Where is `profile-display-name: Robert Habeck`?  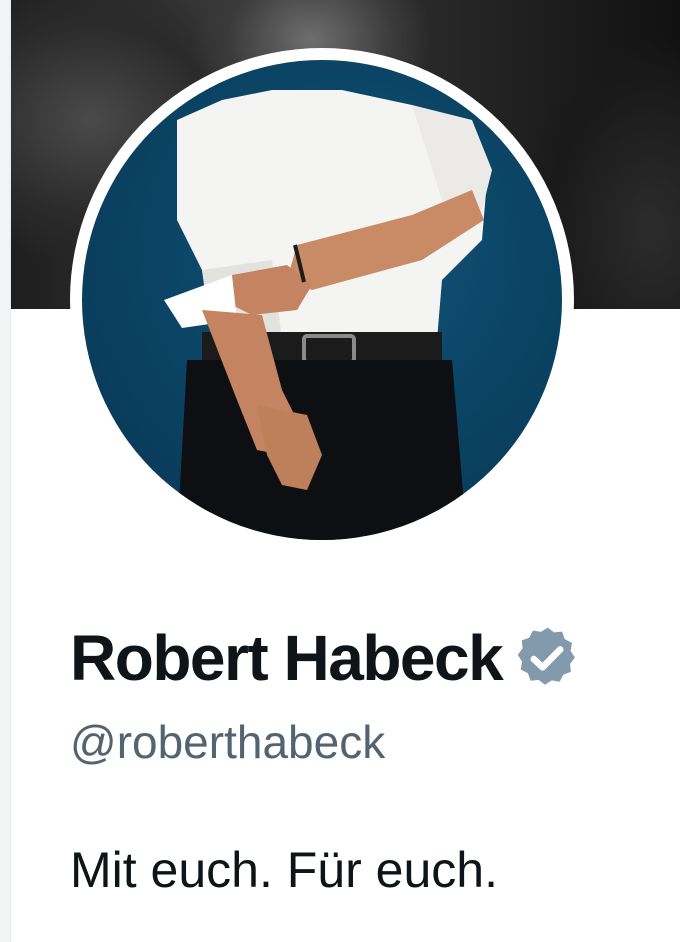 profile-display-name: Robert Habeck is located at coordinates (287, 658).